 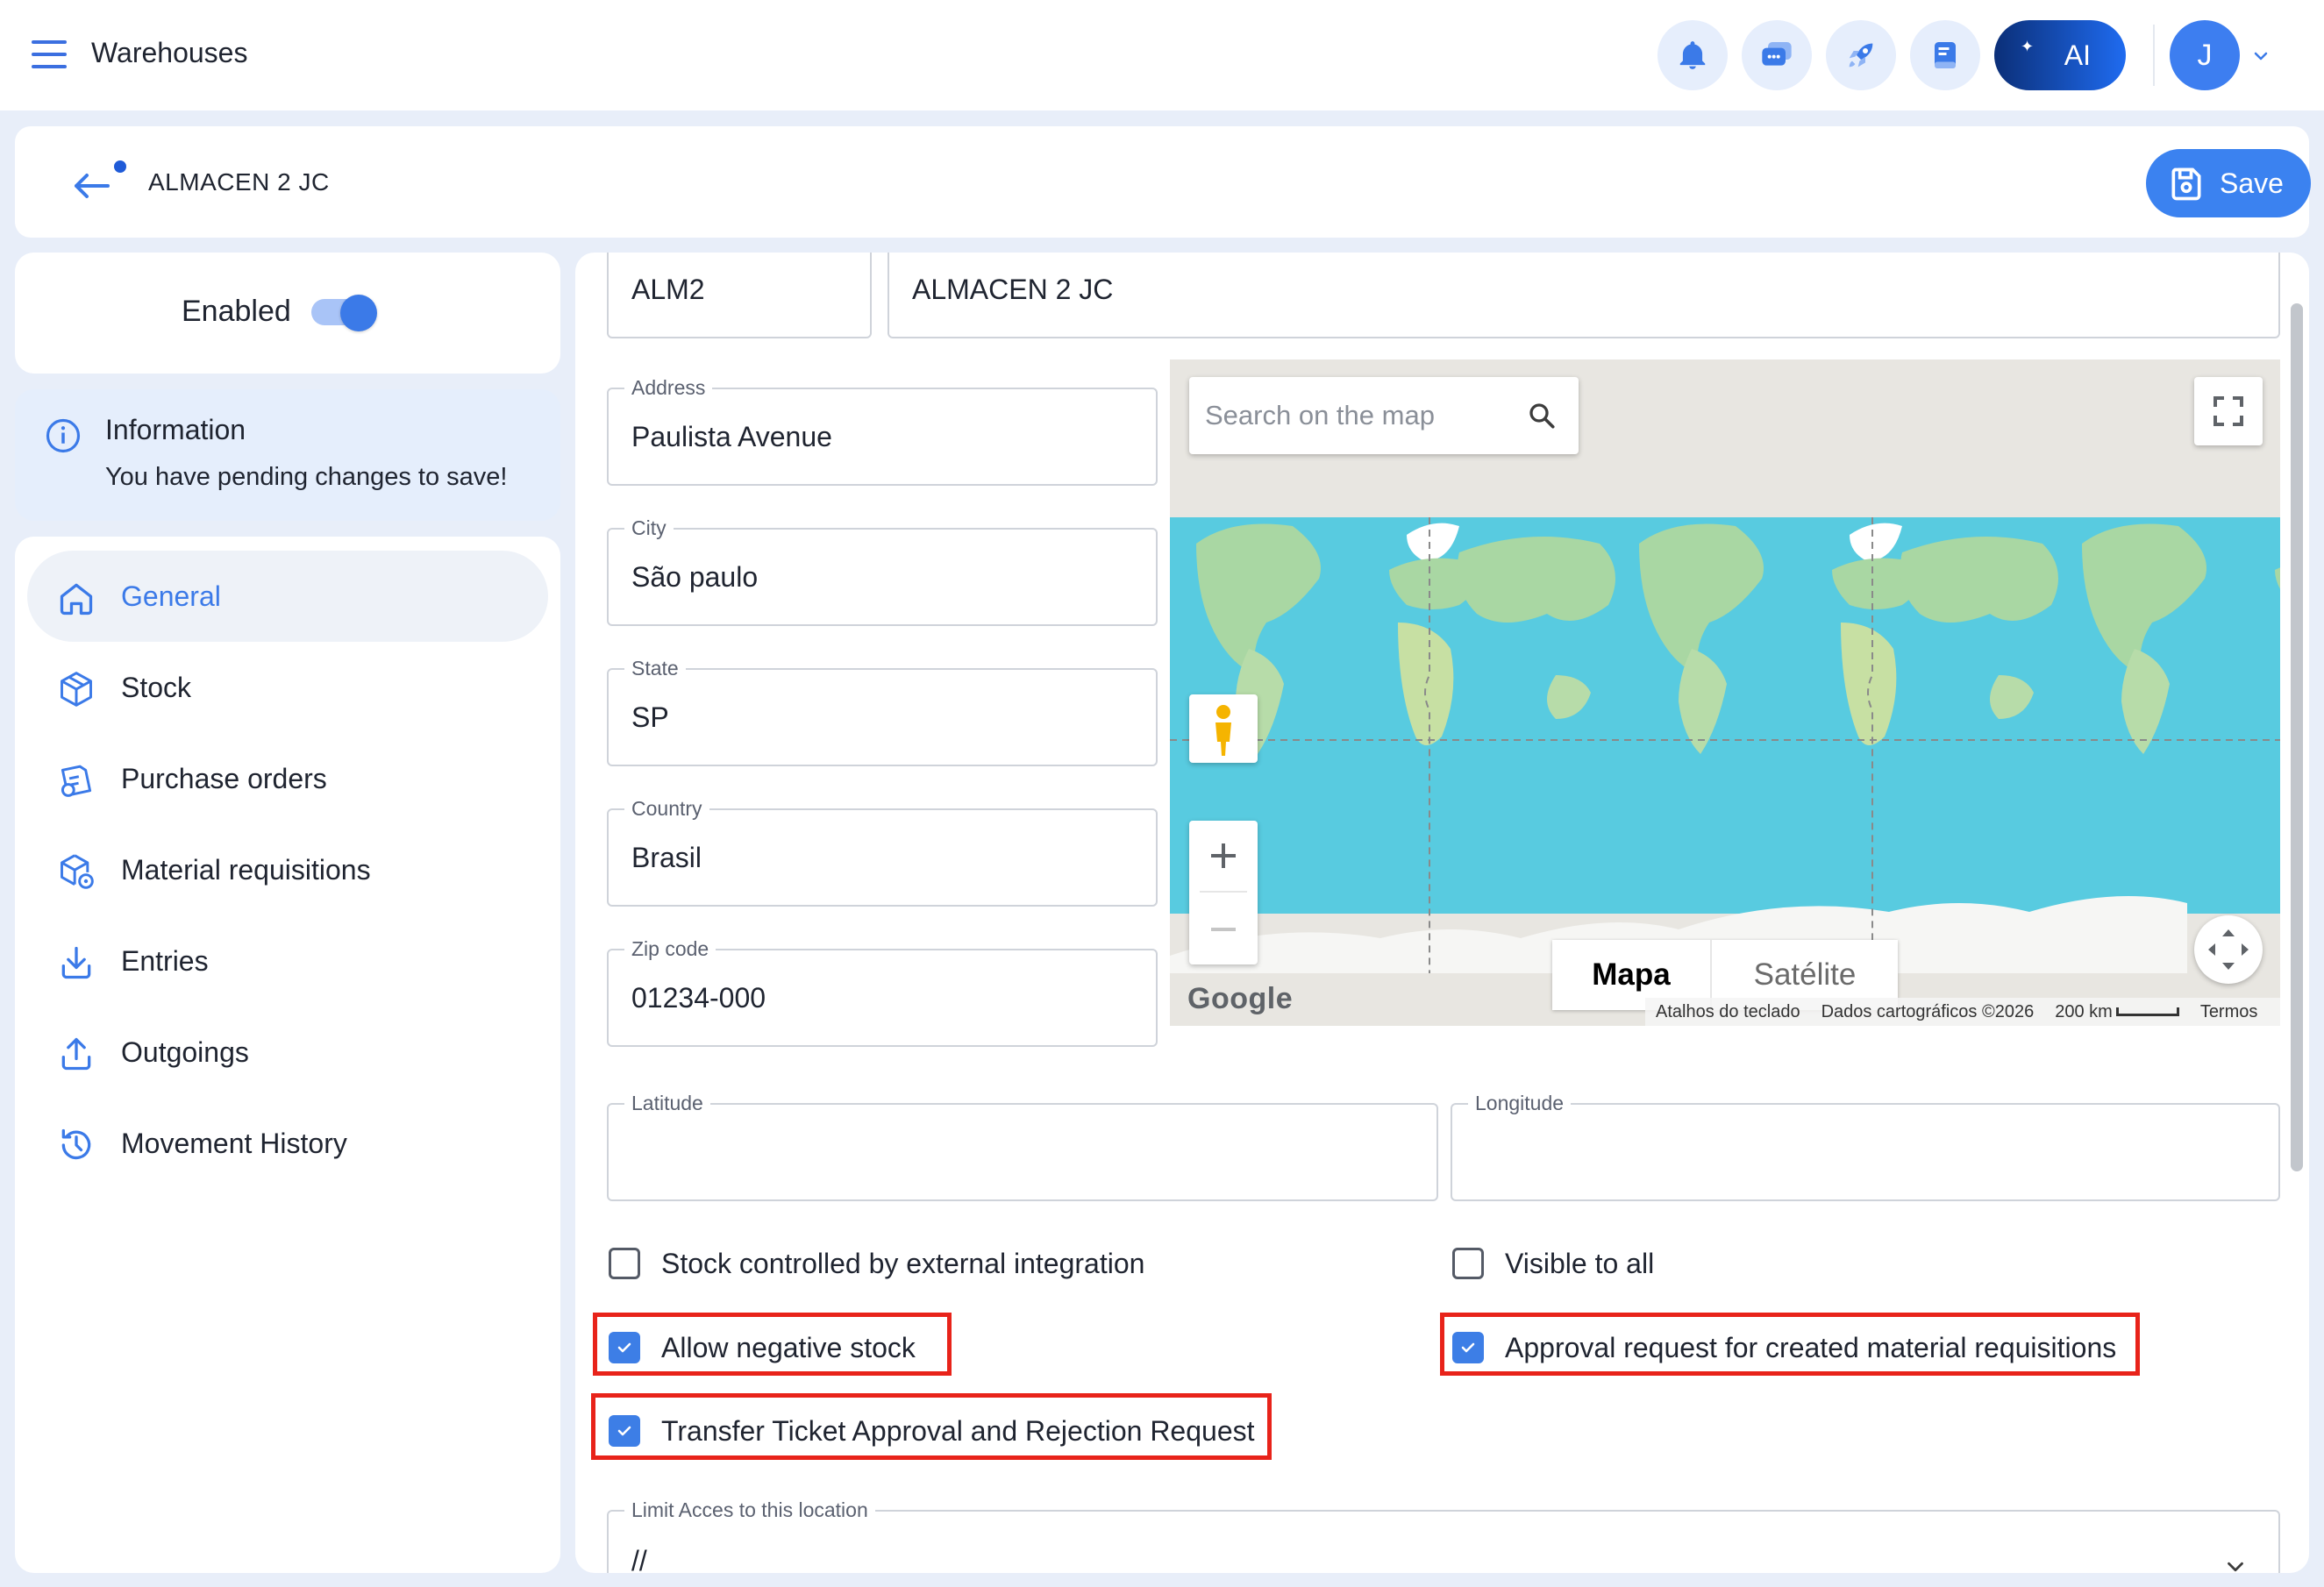 What do you see at coordinates (234, 1143) in the screenshot?
I see `sidebar-item-label: Movement History` at bounding box center [234, 1143].